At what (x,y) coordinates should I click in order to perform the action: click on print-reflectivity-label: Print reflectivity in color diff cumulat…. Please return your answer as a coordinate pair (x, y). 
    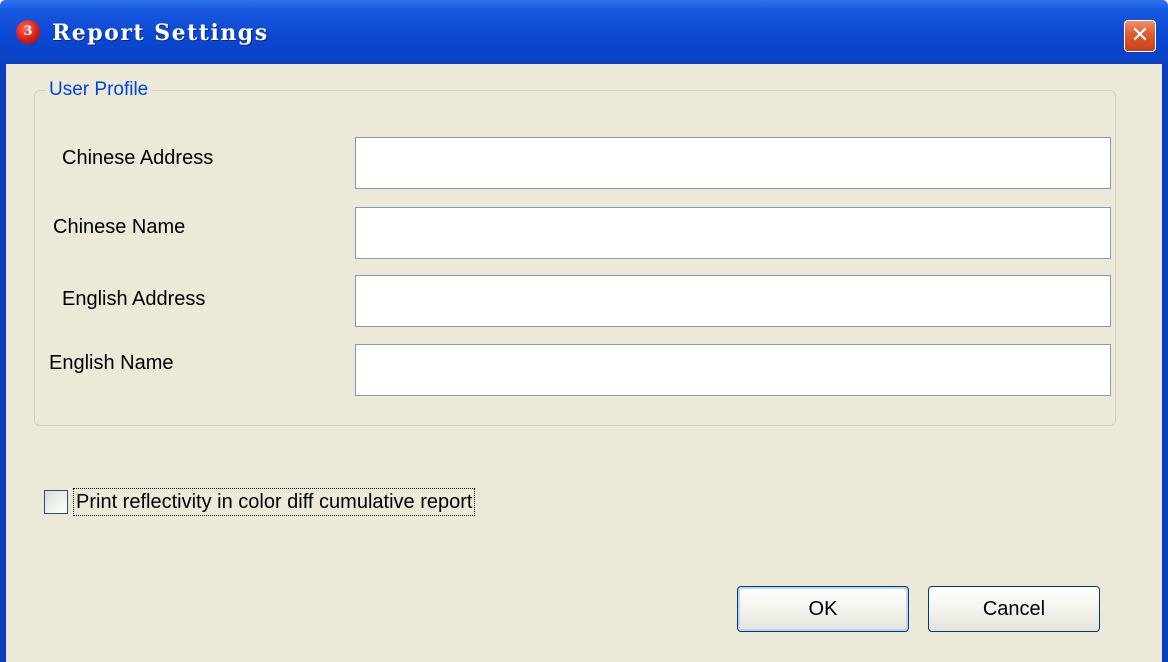
    Looking at the image, I should click on (274, 502).